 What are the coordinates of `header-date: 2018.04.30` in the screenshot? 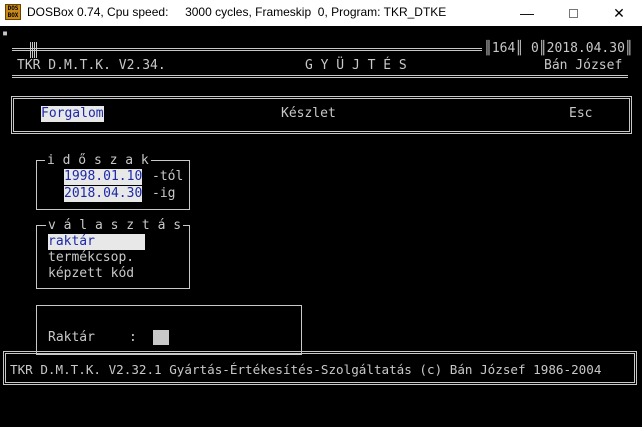 It's located at (585, 48).